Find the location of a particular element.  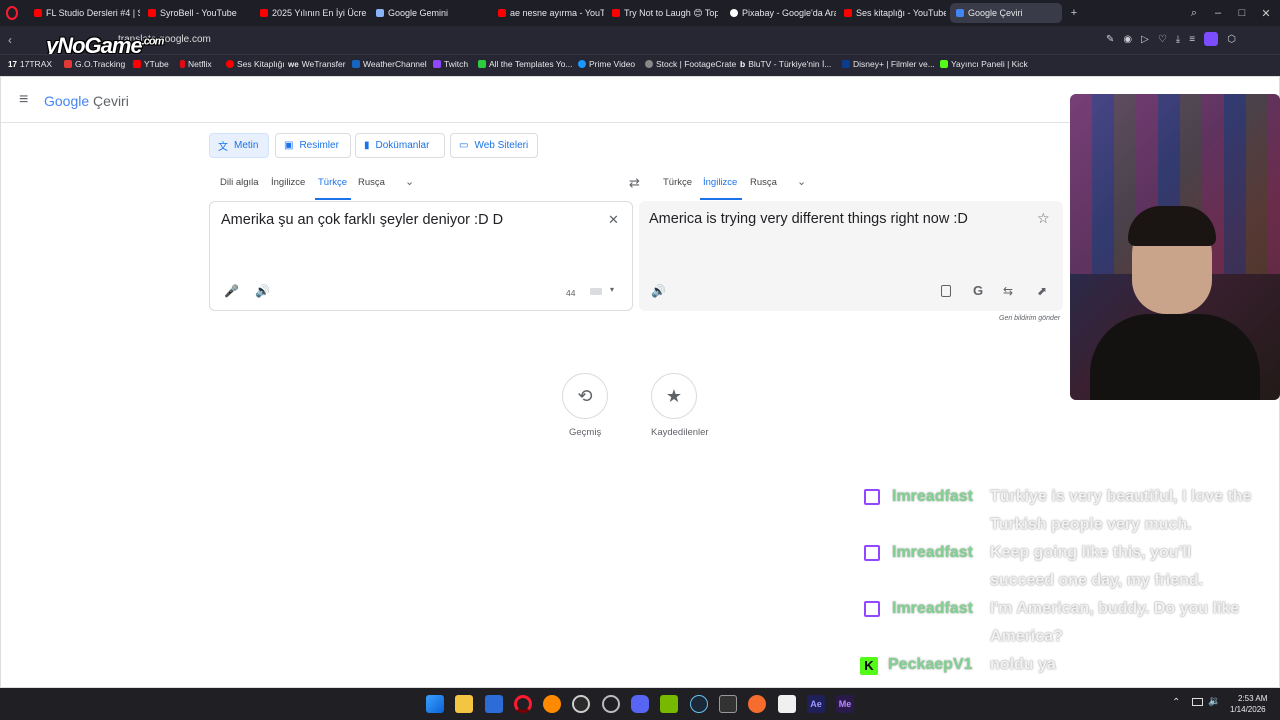

clear-text-icon: ✕ is located at coordinates (613, 220).